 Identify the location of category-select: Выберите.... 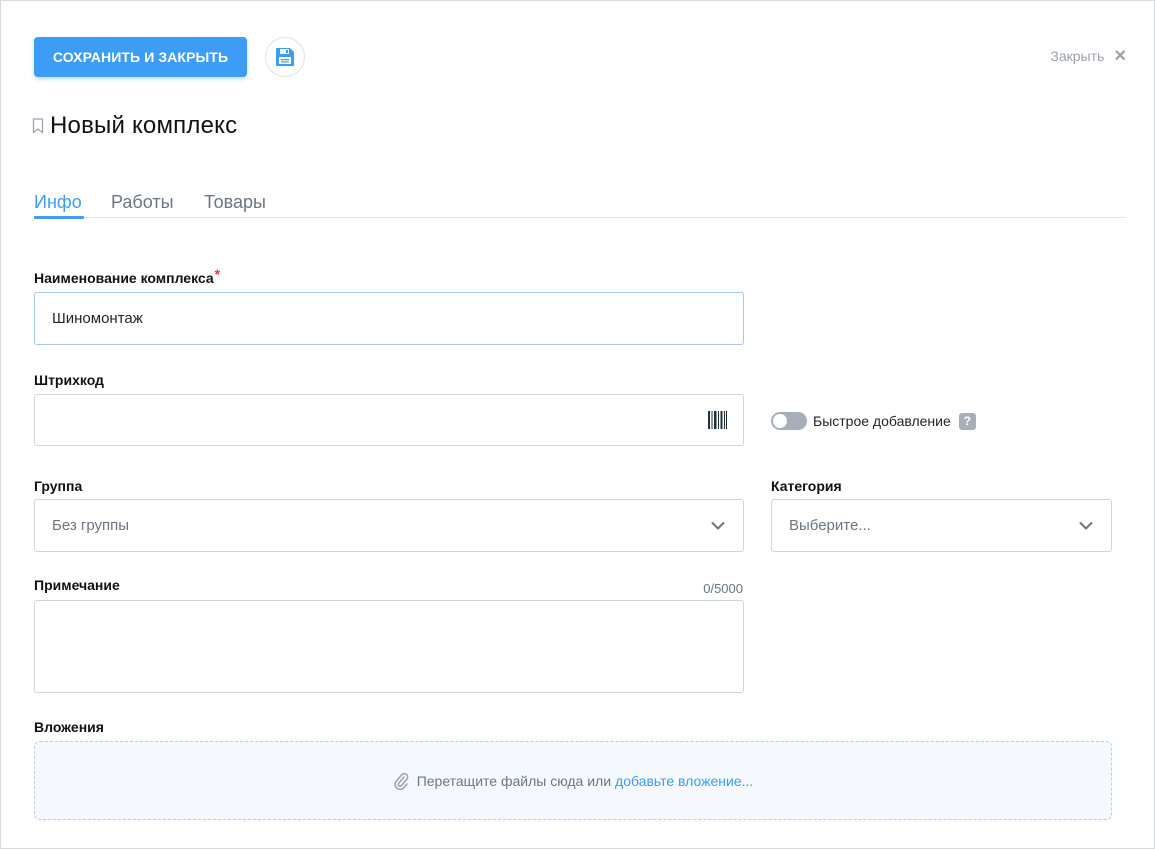
(941, 525).